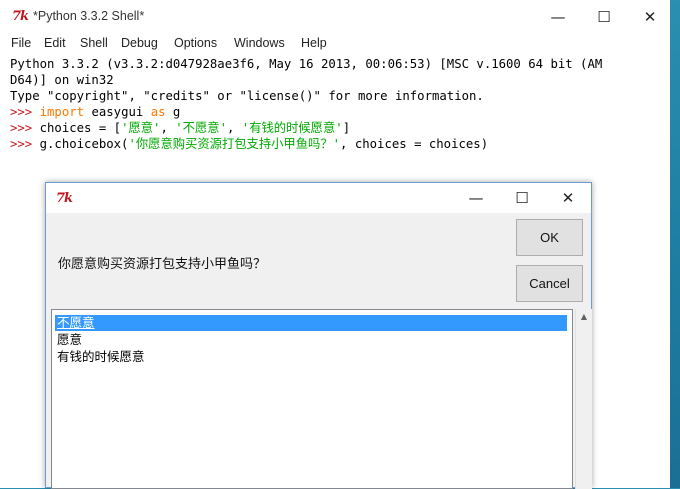 The width and height of the screenshot is (680, 489). I want to click on banner-line-2: D64)] on win32, so click(62, 80).